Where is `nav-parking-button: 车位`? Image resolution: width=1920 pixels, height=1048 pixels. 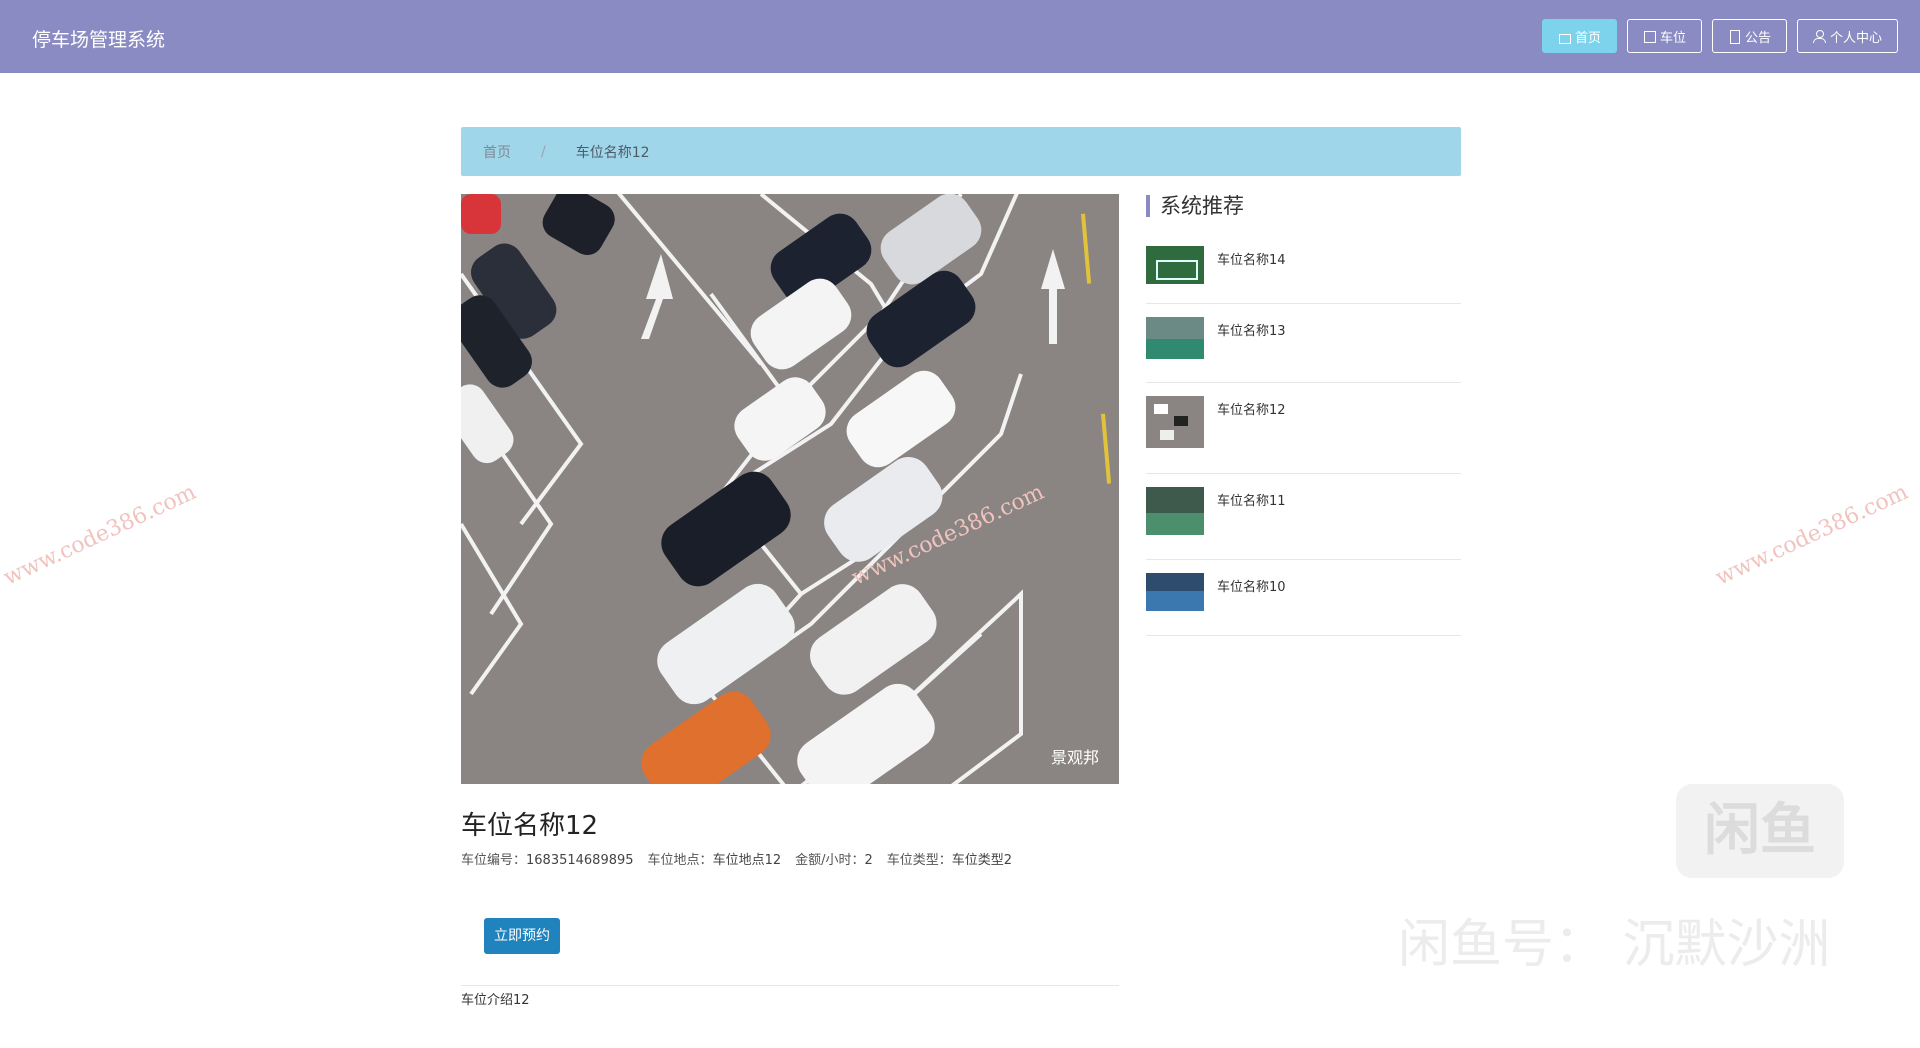
nav-parking-button: 车位 is located at coordinates (1664, 36).